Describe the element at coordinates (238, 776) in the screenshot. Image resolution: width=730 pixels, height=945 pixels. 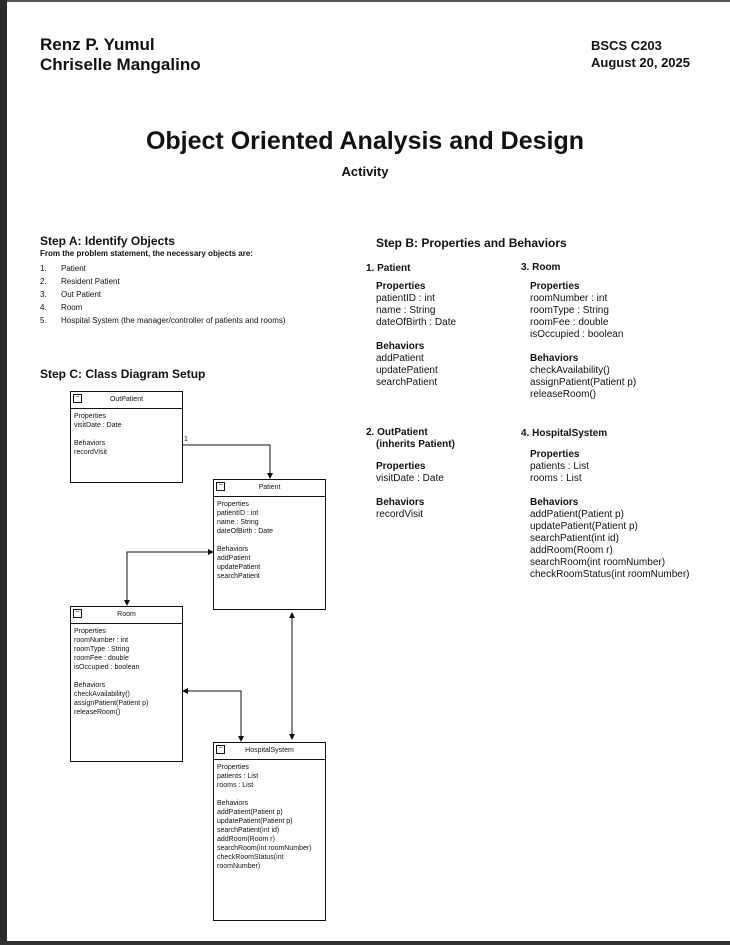
I see `class-line: patients : List` at that location.